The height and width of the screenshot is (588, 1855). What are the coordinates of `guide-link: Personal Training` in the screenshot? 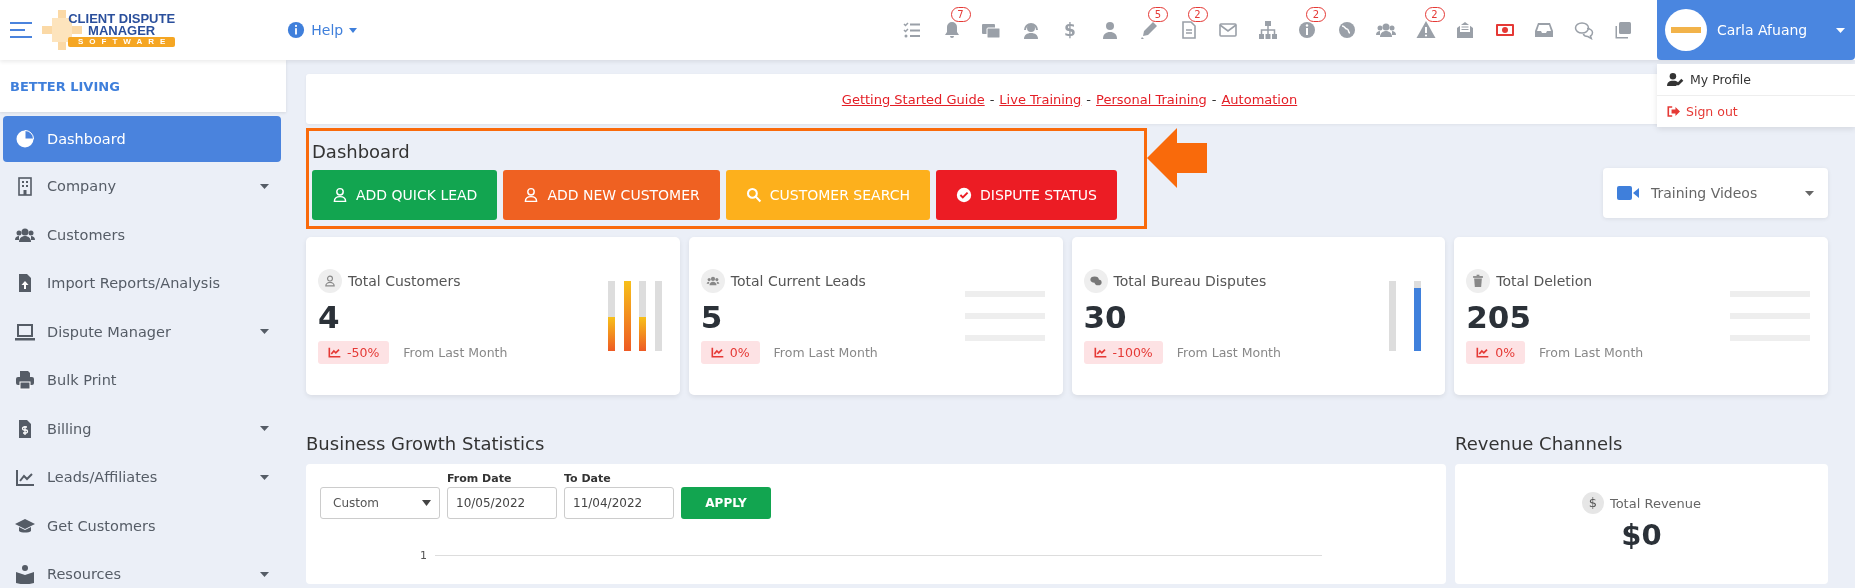 It's located at (1151, 99).